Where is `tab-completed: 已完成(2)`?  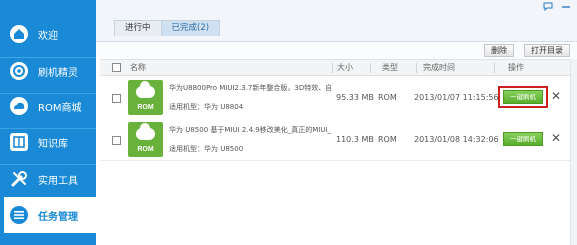 tab-completed: 已完成(2) is located at coordinates (190, 28).